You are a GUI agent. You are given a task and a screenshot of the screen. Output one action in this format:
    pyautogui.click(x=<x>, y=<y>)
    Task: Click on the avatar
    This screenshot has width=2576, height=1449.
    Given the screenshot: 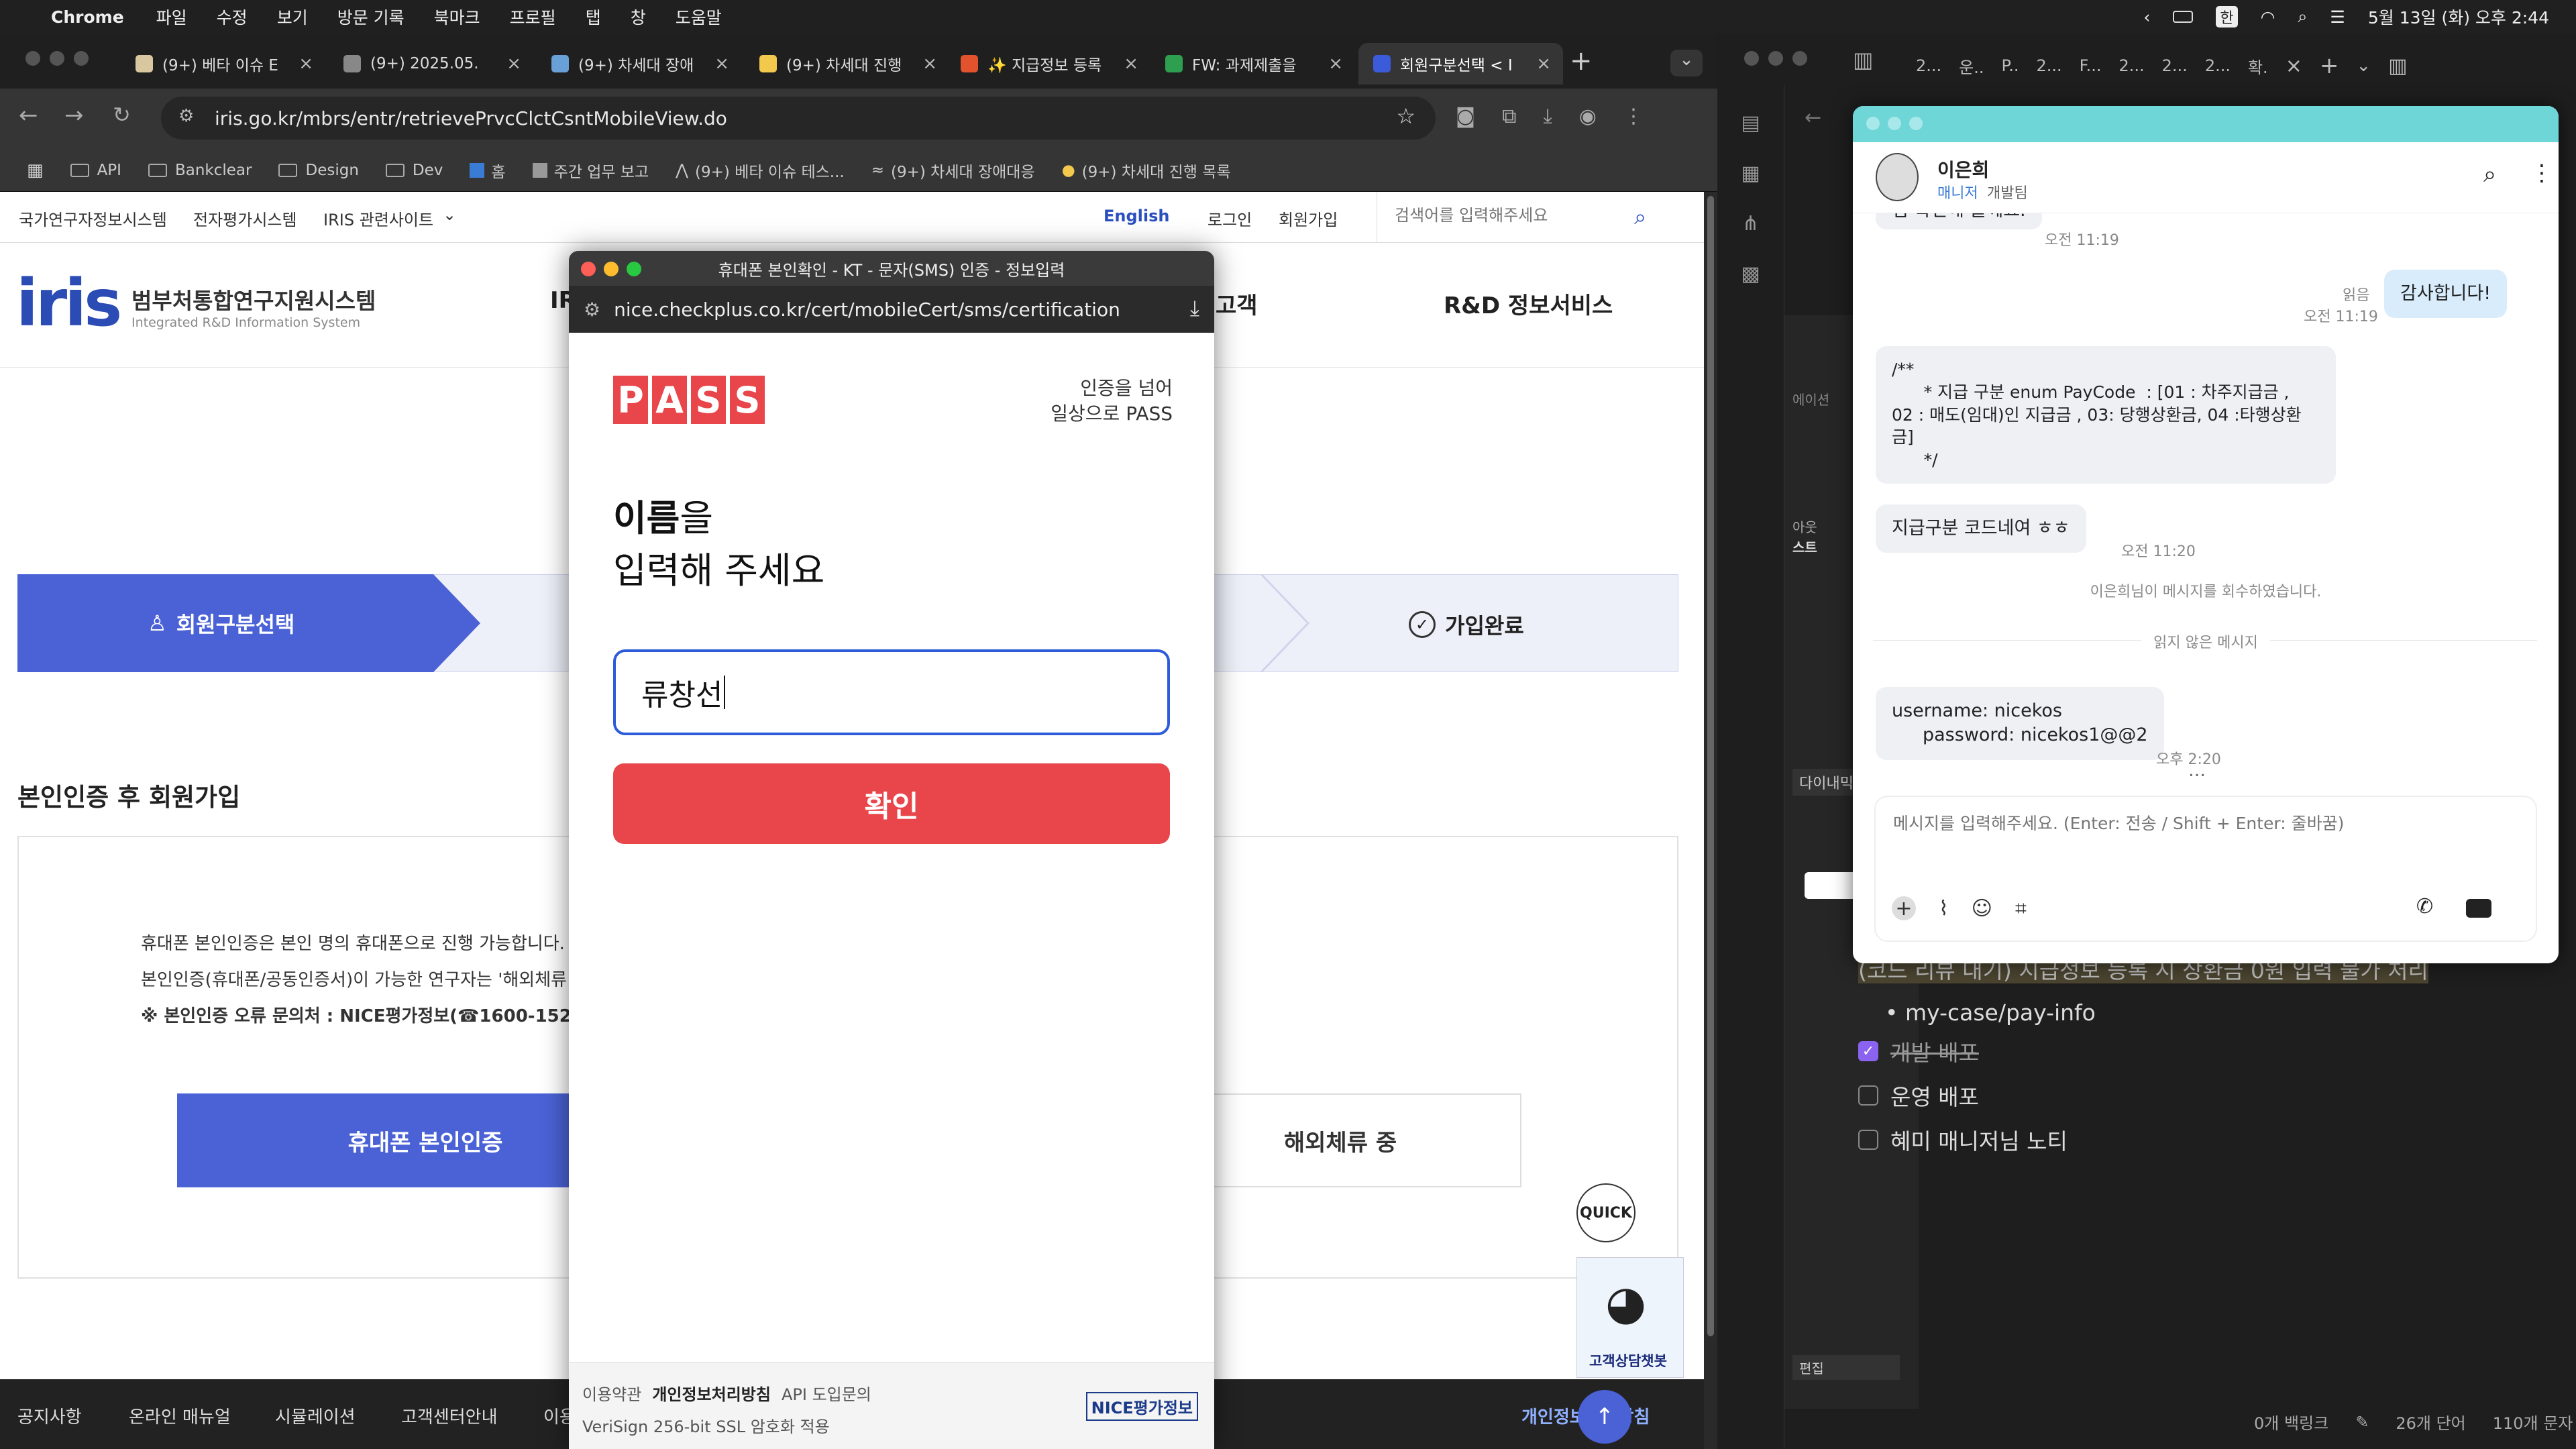 What is the action you would take?
    pyautogui.click(x=1897, y=177)
    